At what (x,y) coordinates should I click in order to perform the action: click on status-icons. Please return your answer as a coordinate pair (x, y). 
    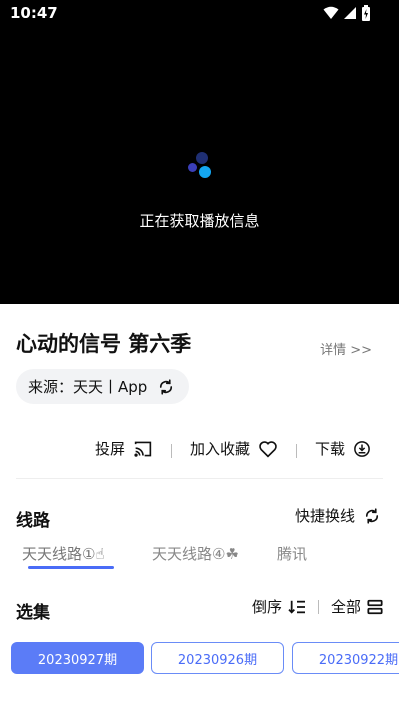
    Looking at the image, I should click on (347, 13).